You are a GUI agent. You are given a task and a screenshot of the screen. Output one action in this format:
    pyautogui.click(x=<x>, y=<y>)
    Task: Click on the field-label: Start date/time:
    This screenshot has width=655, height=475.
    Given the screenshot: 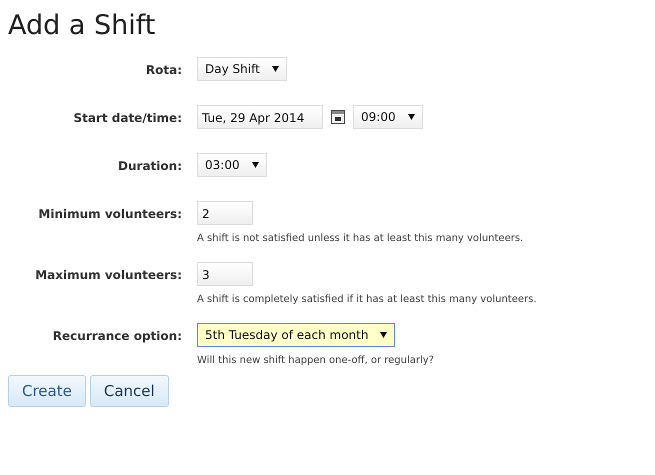 What is the action you would take?
    pyautogui.click(x=127, y=118)
    